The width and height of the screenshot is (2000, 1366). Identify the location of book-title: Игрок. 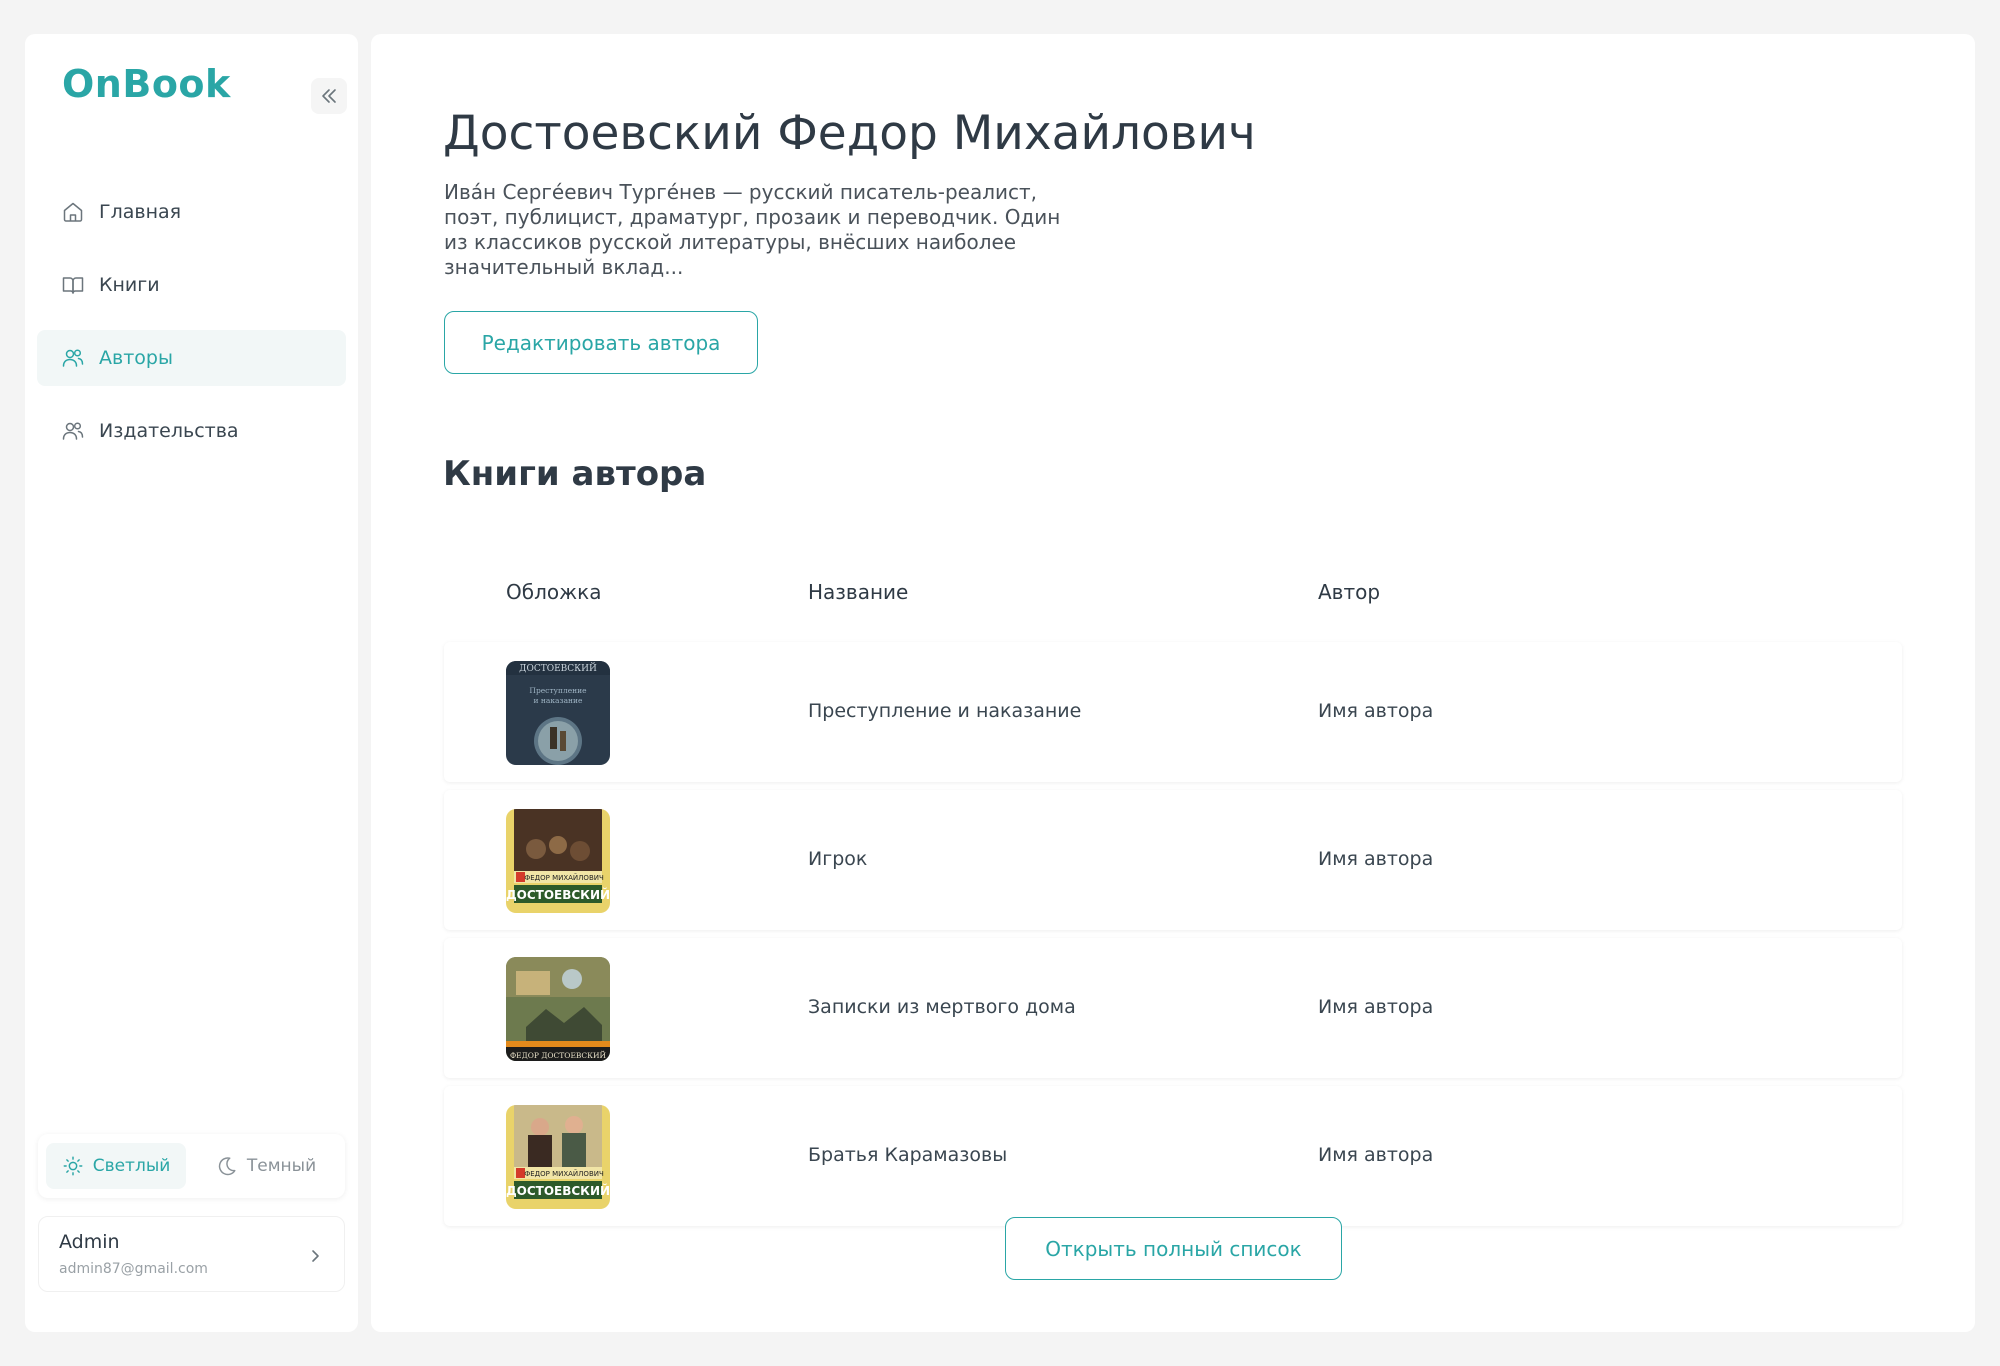
(838, 859).